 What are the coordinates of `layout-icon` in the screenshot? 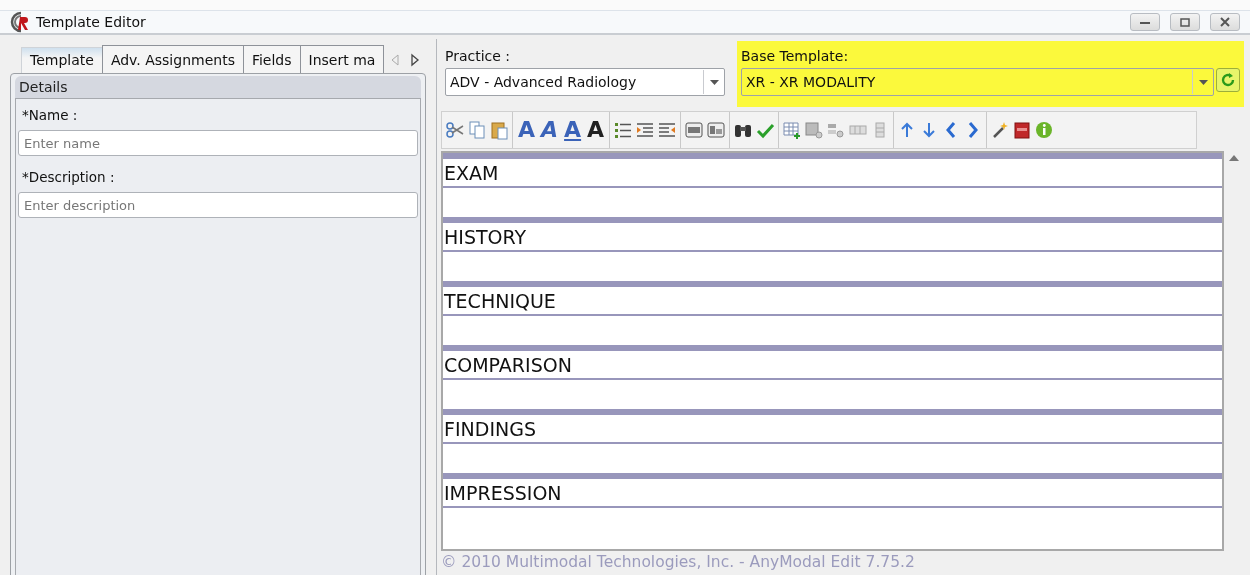 It's located at (716, 130).